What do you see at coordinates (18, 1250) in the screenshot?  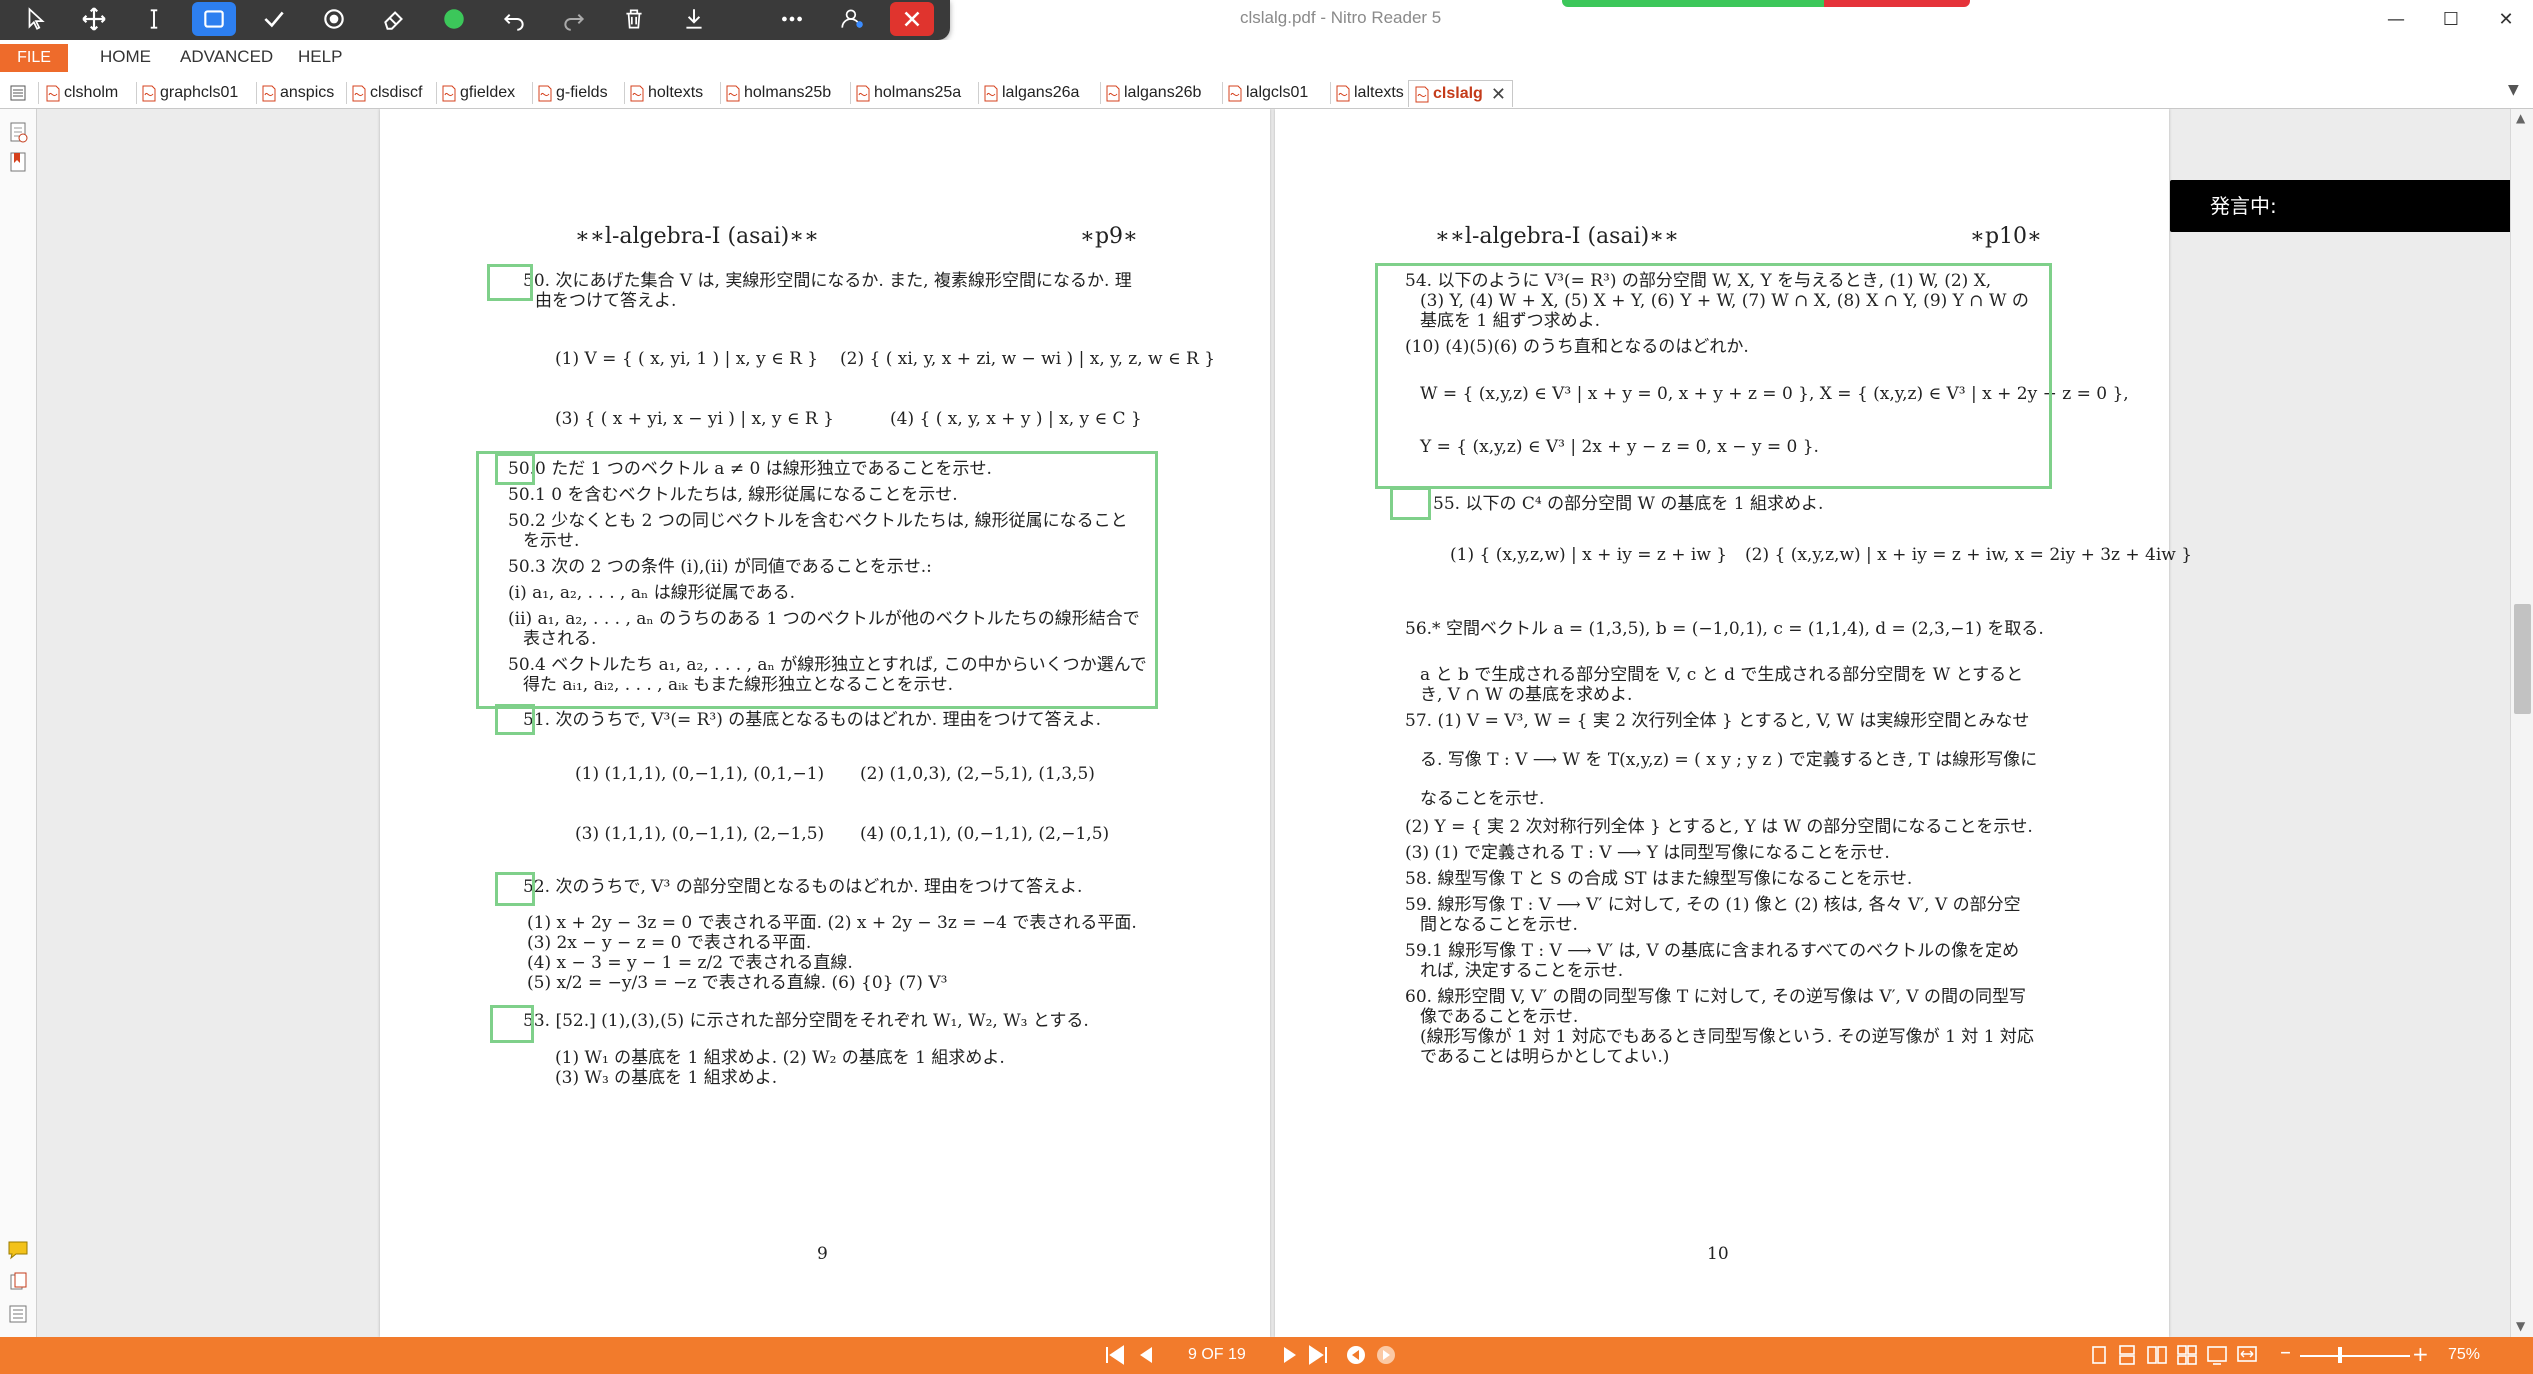 I see `comments-icon` at bounding box center [18, 1250].